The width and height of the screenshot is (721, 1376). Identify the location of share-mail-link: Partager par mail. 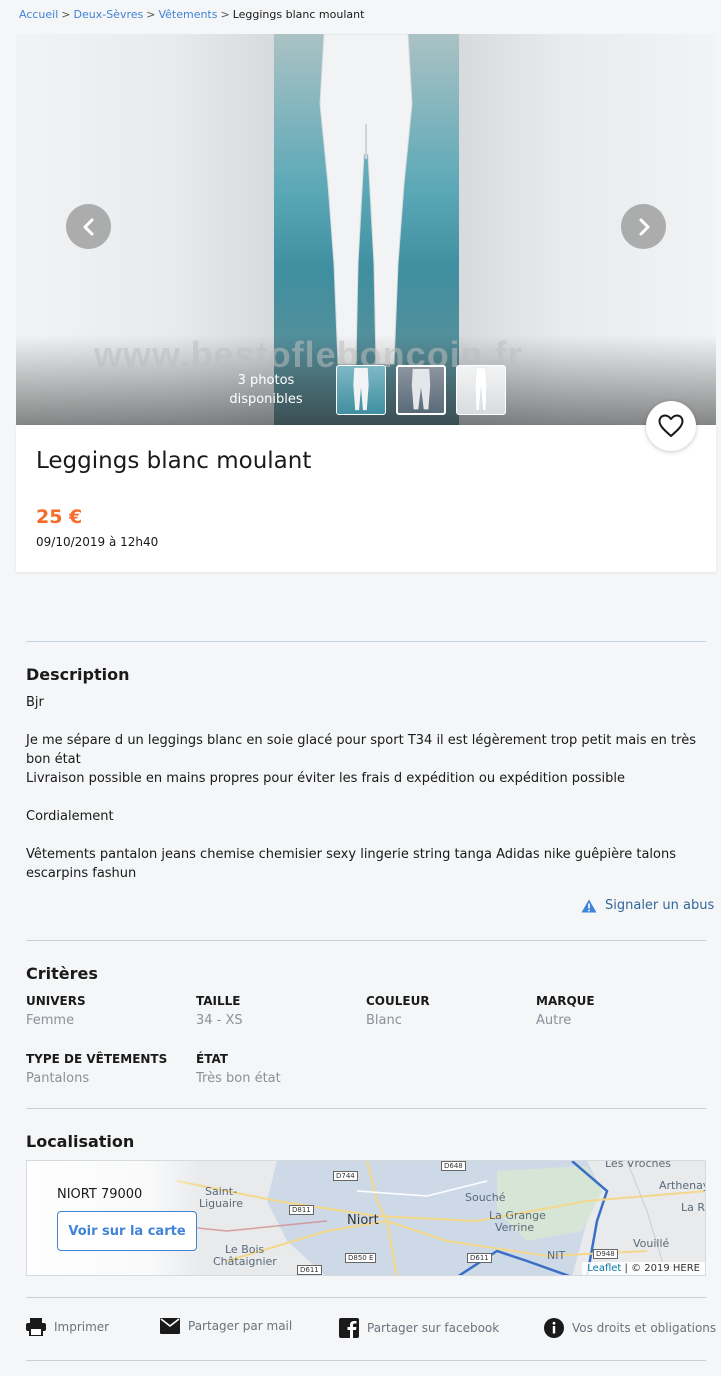
(226, 1326).